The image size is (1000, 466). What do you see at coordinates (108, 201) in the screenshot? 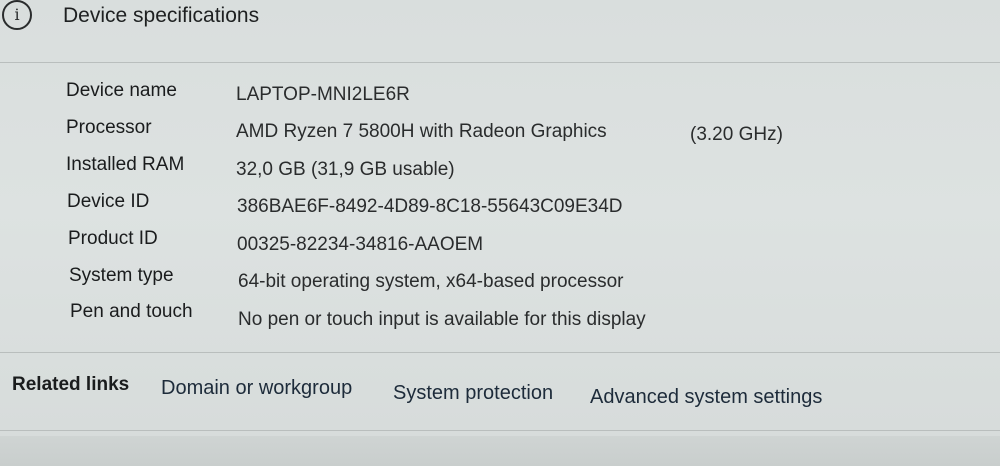
I see `spec-label: Device ID` at bounding box center [108, 201].